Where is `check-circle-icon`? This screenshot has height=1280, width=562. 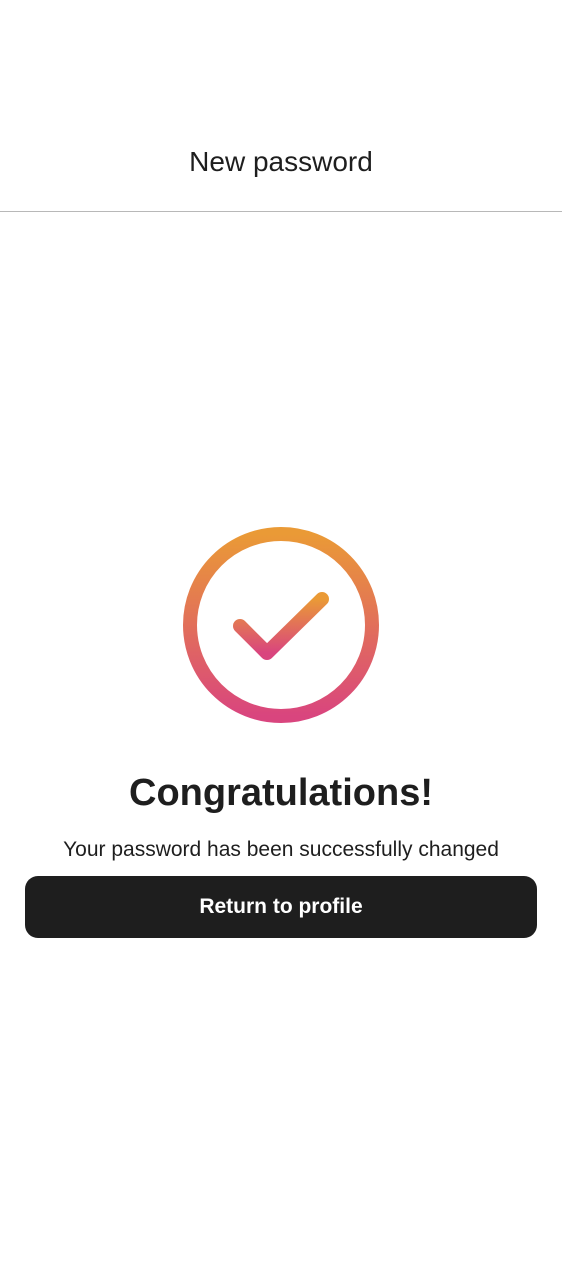
check-circle-icon is located at coordinates (281, 625).